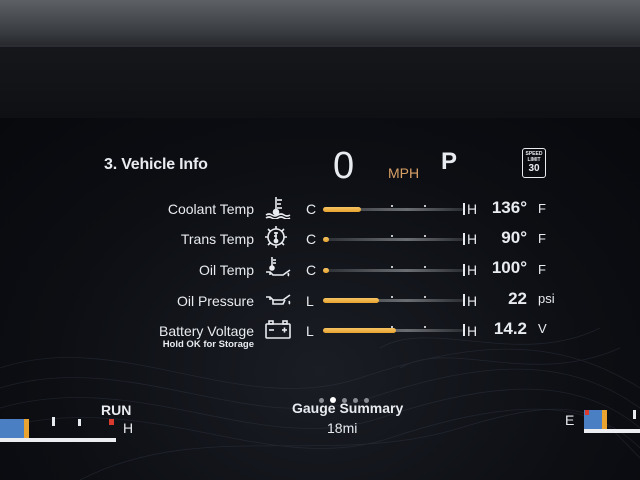  What do you see at coordinates (58, 440) in the screenshot?
I see `left-gauge-base` at bounding box center [58, 440].